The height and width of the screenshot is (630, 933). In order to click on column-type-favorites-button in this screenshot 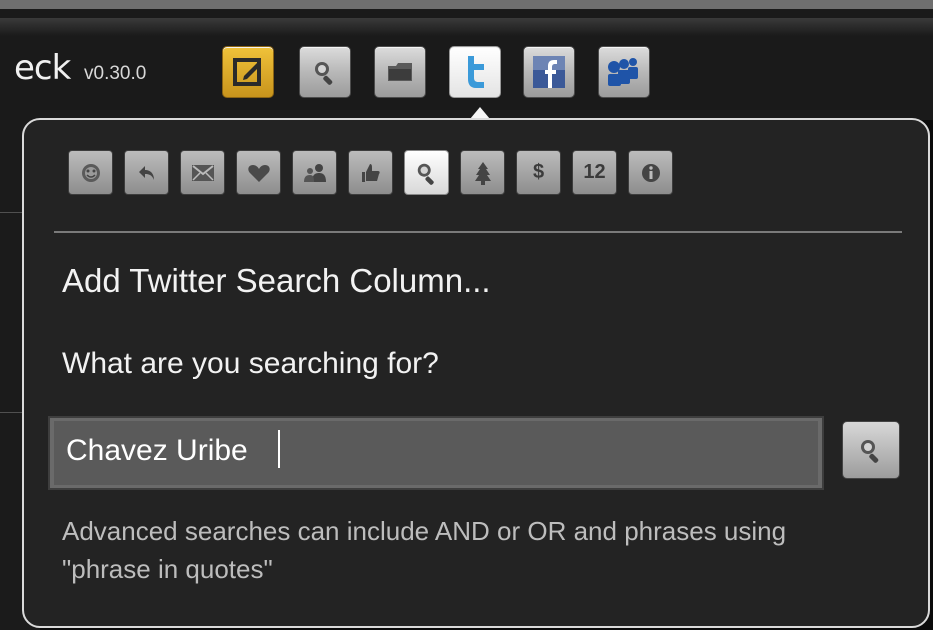, I will do `click(258, 172)`.